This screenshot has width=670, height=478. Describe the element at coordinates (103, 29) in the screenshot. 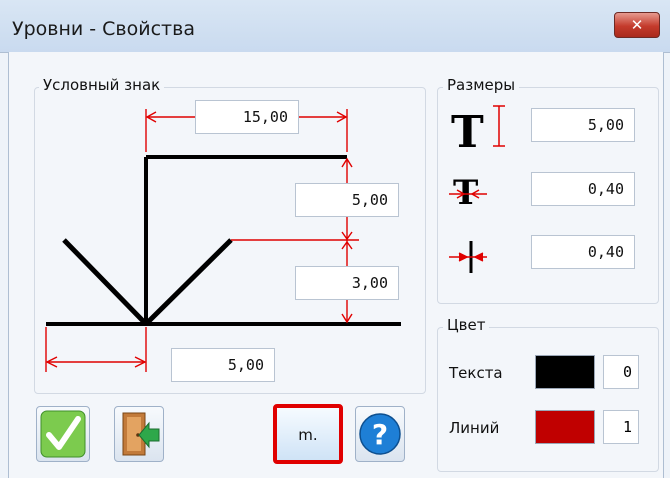

I see `window-title: Уровни - Свойства` at that location.